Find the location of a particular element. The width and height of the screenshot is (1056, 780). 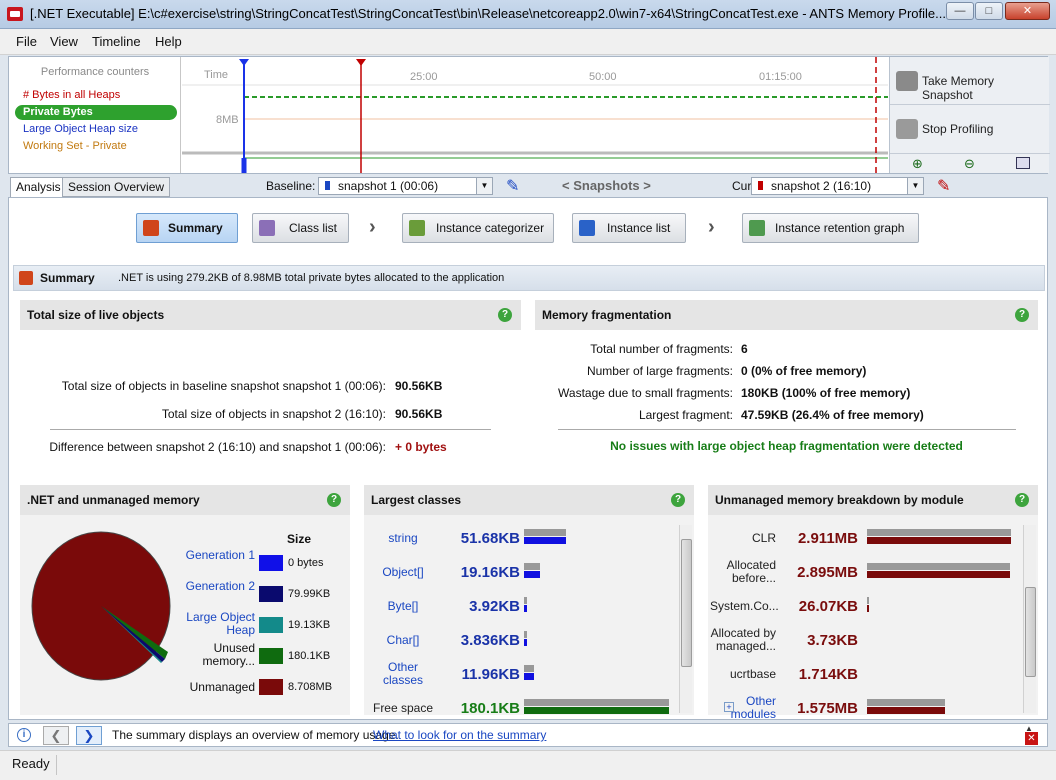

previous-tip-button: ❮ is located at coordinates (56, 735).